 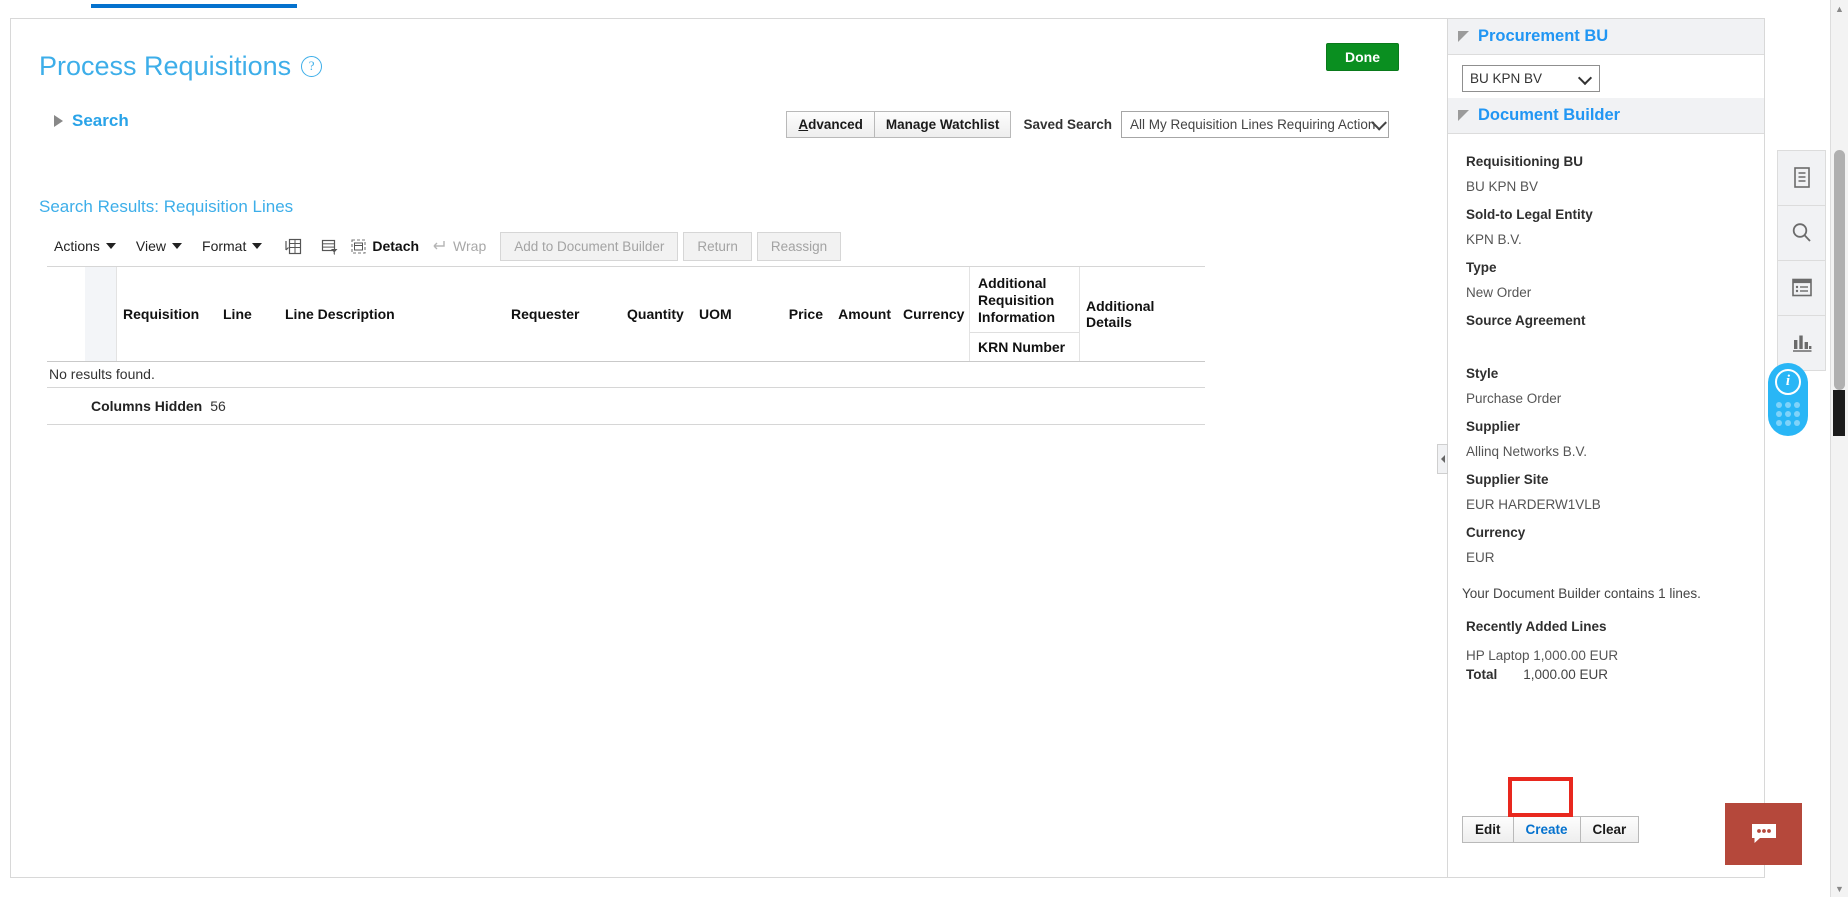 I want to click on freeze-columns-icon, so click(x=293, y=246).